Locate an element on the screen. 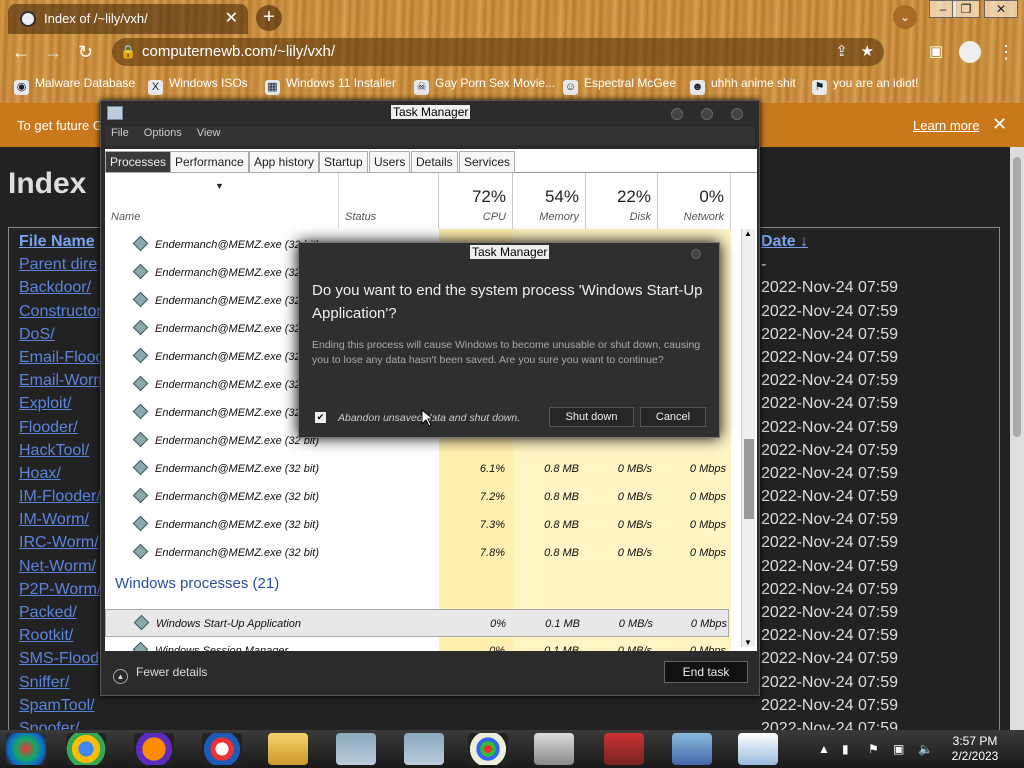  file-link: Spoofer/ is located at coordinates (63, 723).